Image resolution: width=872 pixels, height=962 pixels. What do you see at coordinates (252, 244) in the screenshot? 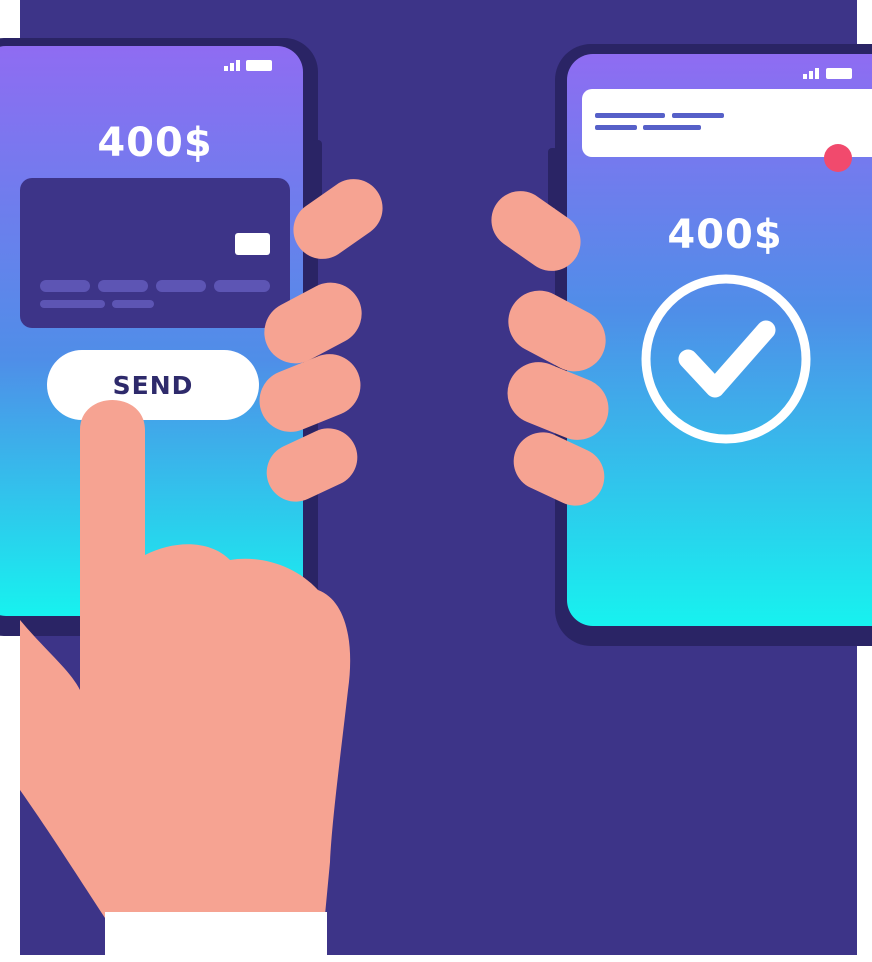
I see `card-chip-icon` at bounding box center [252, 244].